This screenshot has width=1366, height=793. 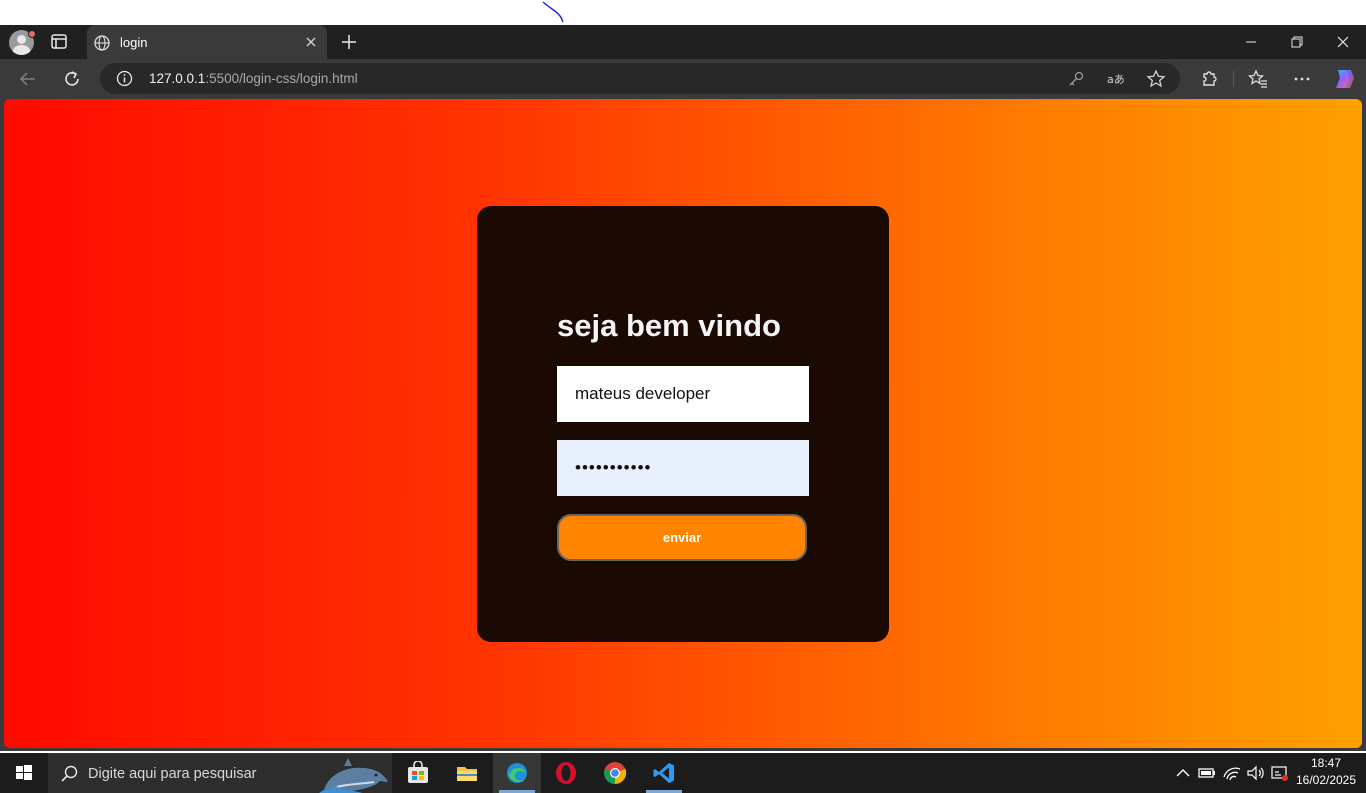 I want to click on tab-title: login, so click(x=134, y=42).